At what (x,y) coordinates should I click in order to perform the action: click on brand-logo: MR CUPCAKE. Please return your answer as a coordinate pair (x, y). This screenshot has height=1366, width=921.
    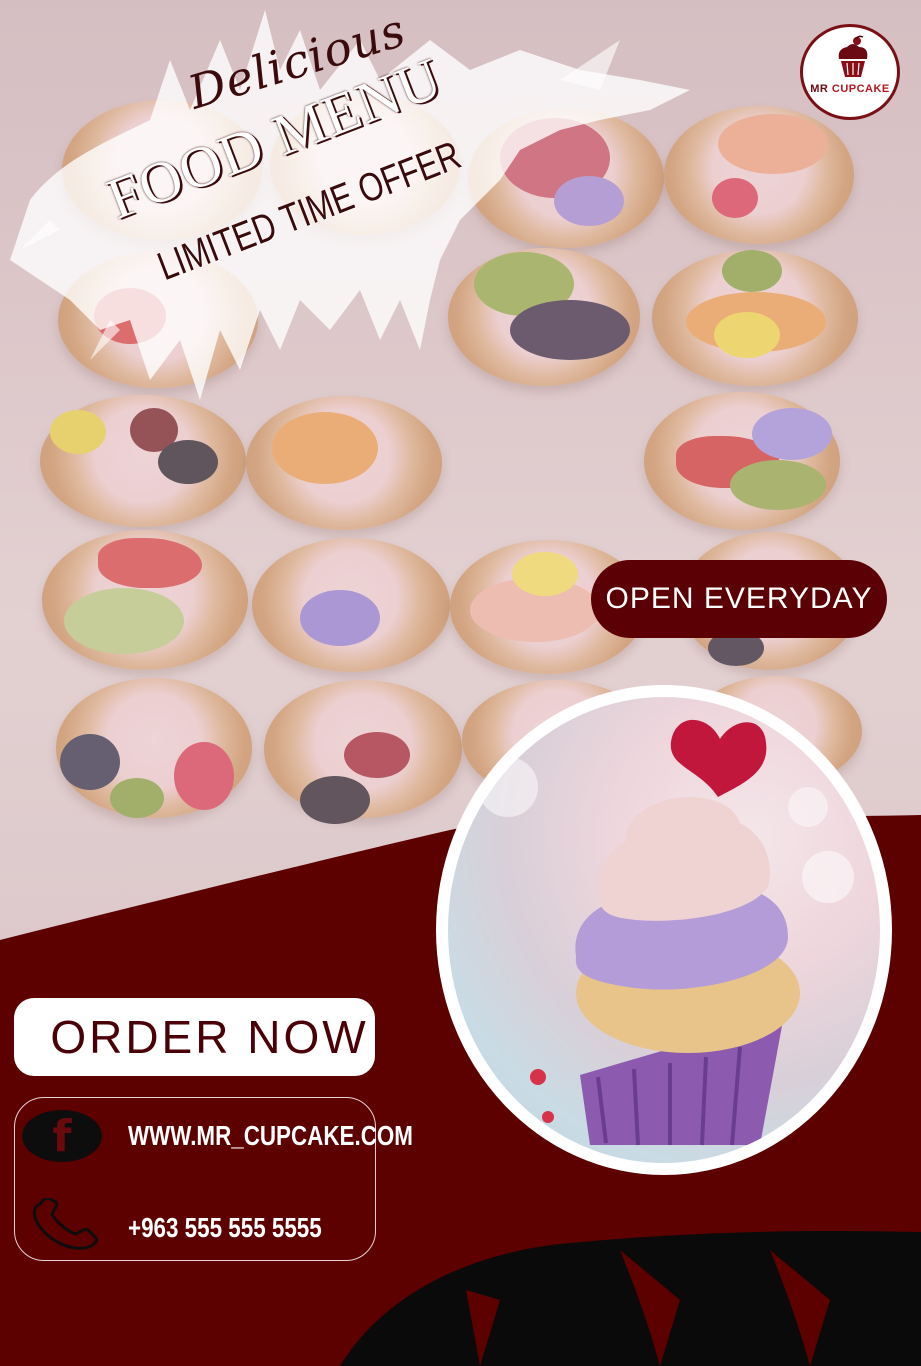
    Looking at the image, I should click on (850, 72).